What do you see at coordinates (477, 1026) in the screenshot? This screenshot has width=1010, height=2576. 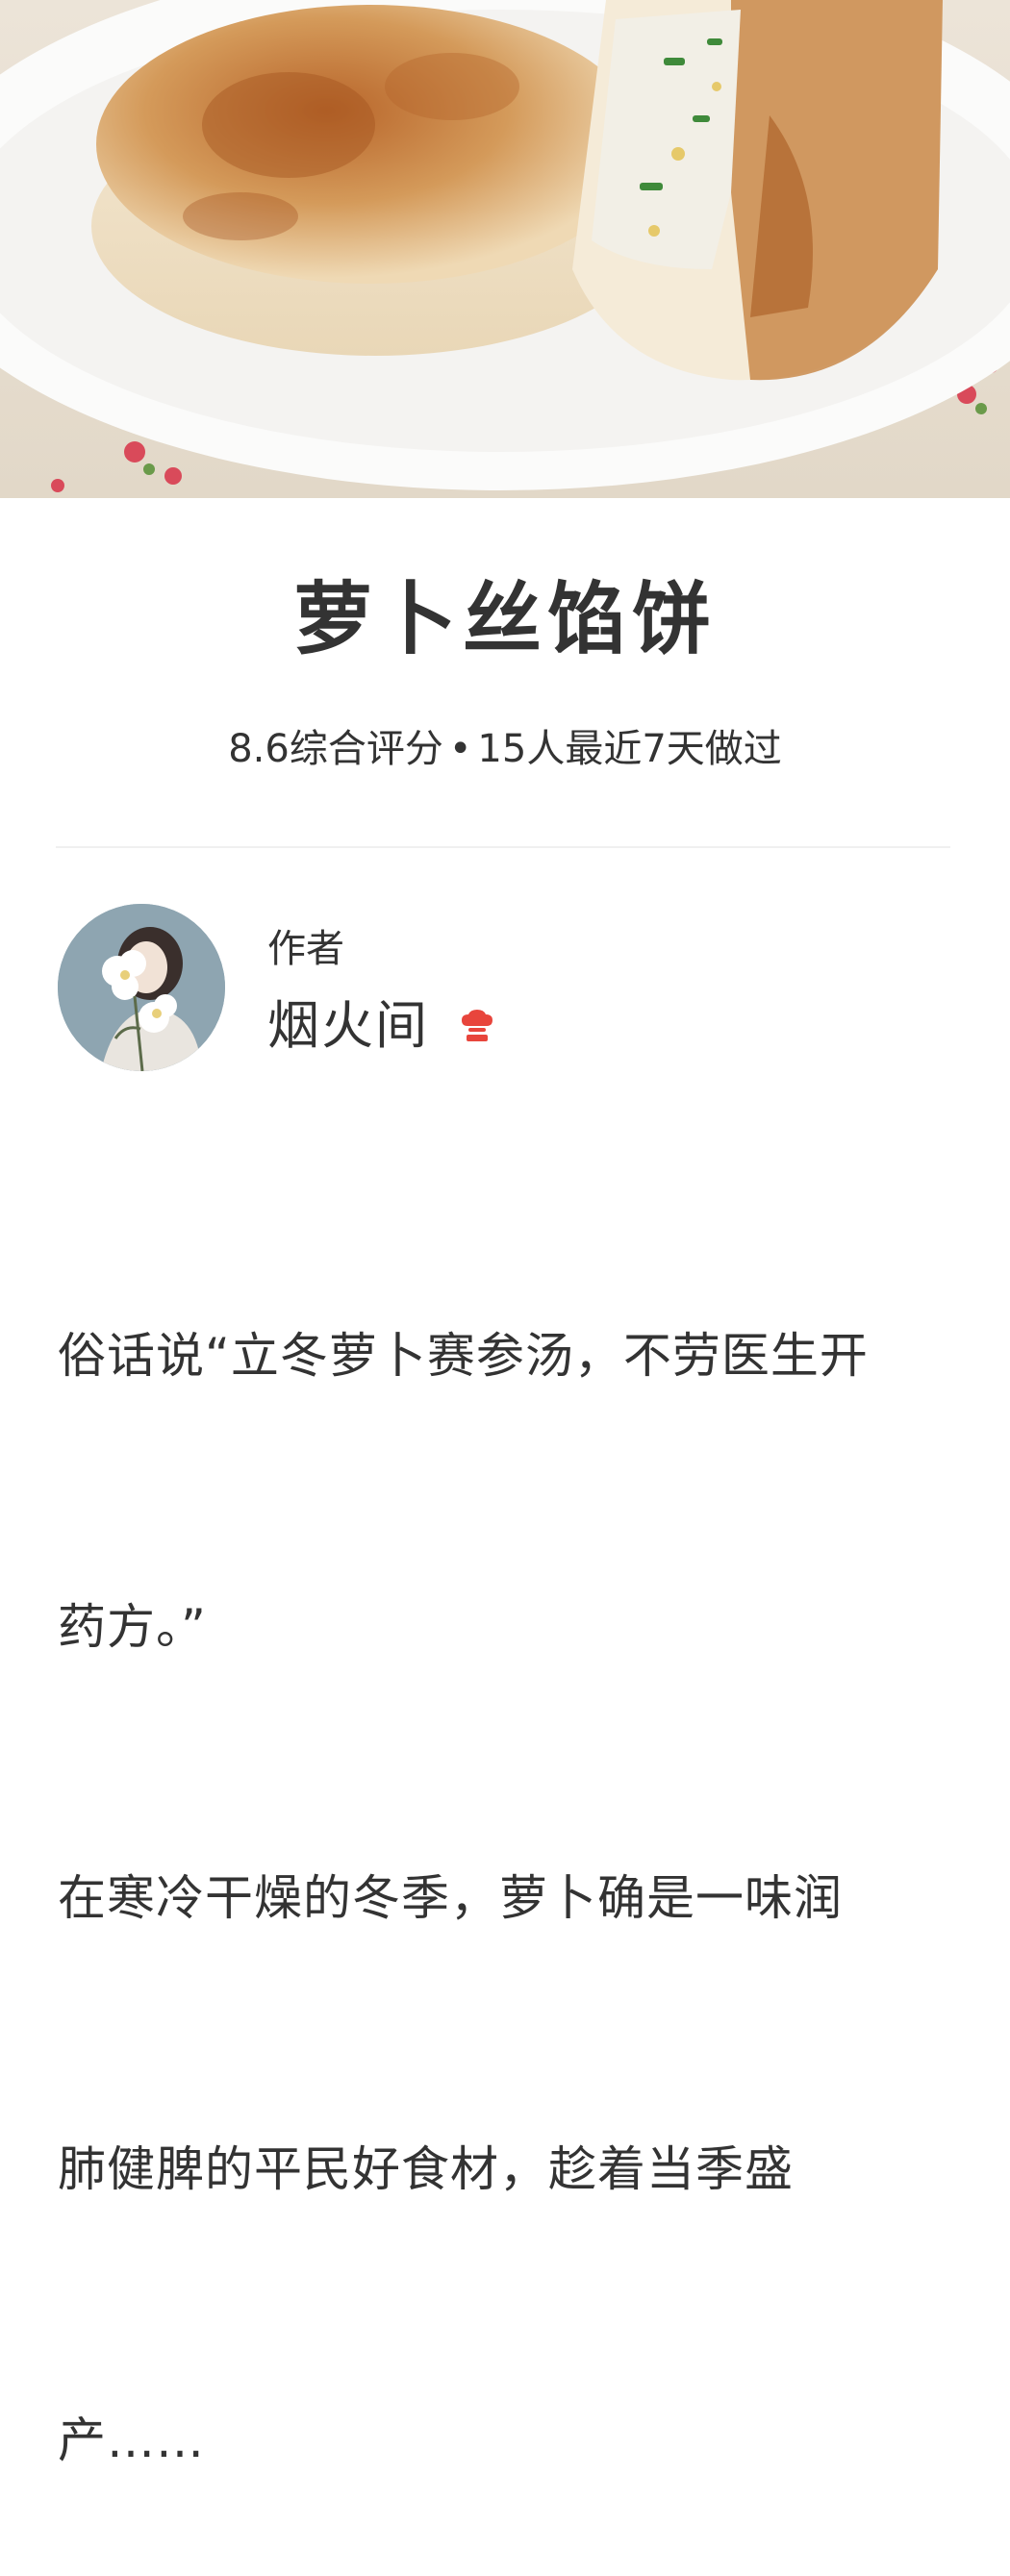 I see `chef-hat-icon` at bounding box center [477, 1026].